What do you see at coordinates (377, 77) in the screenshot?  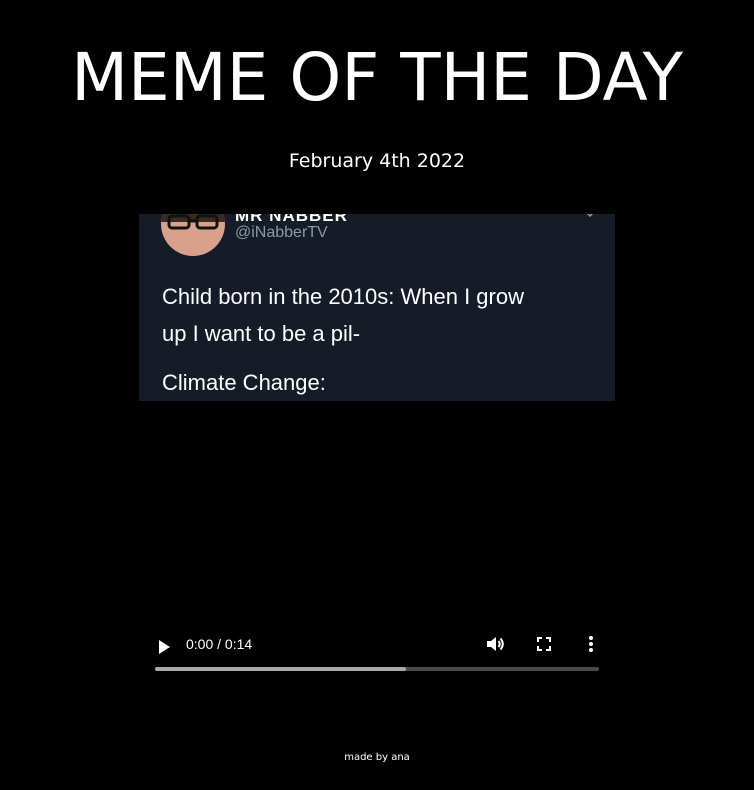 I see `page-title: MEME OF THE DAY` at bounding box center [377, 77].